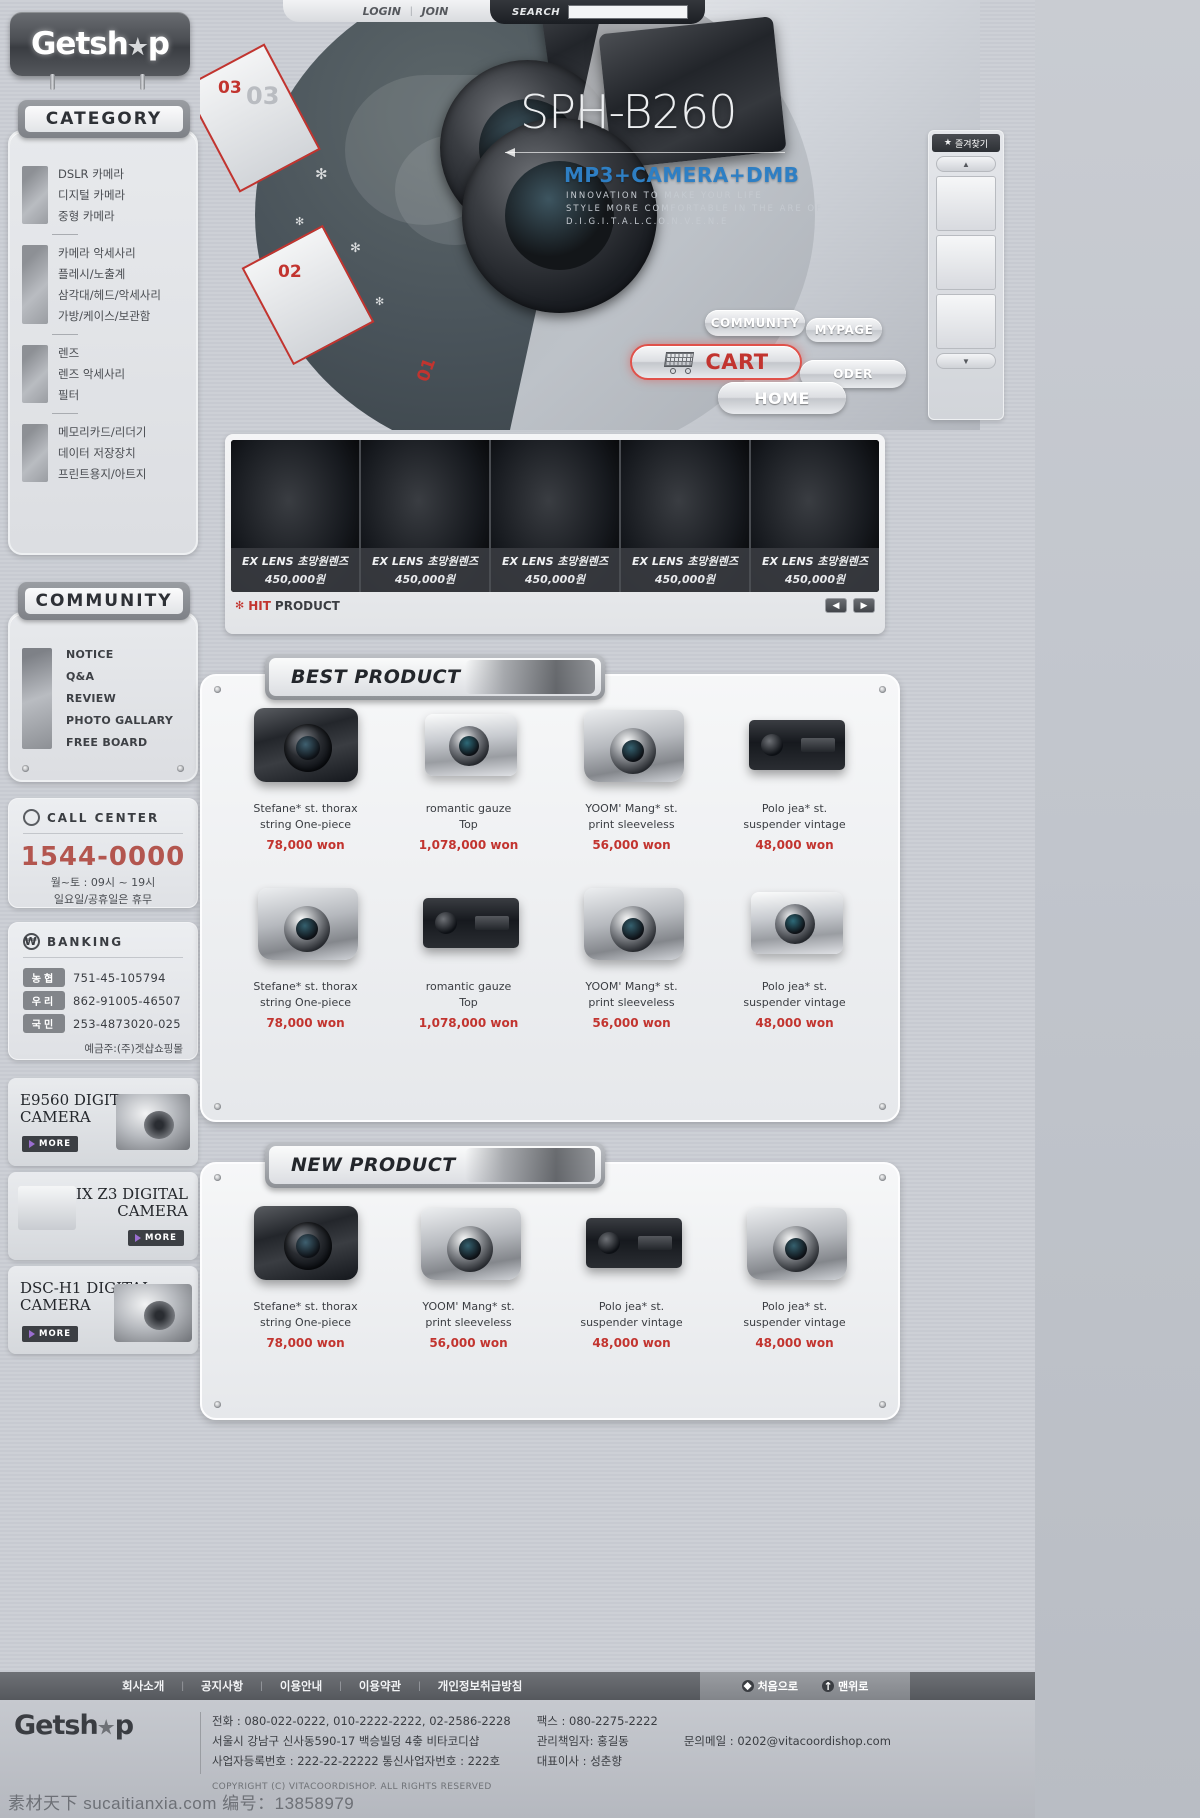  What do you see at coordinates (102, 432) in the screenshot?
I see `sidebar-item-memory: 메모리카드/리더기` at bounding box center [102, 432].